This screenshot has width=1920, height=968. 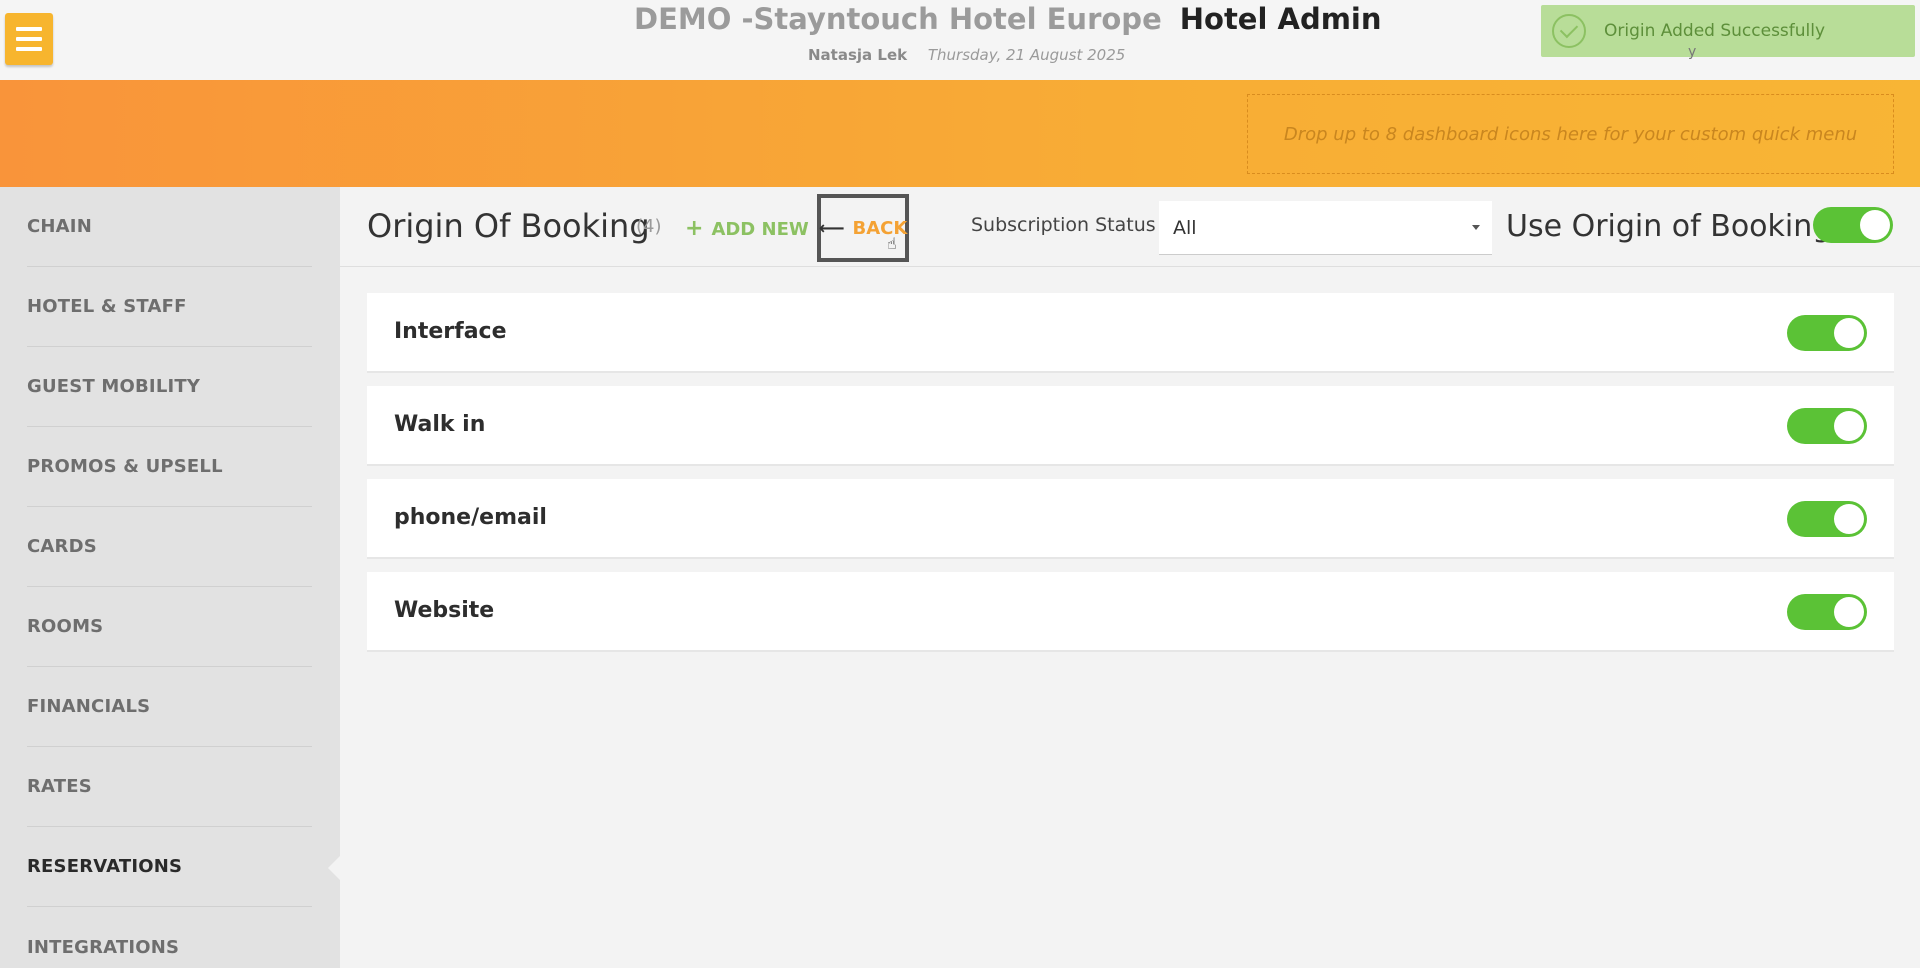 What do you see at coordinates (1827, 612) in the screenshot?
I see `origin-toggle-website` at bounding box center [1827, 612].